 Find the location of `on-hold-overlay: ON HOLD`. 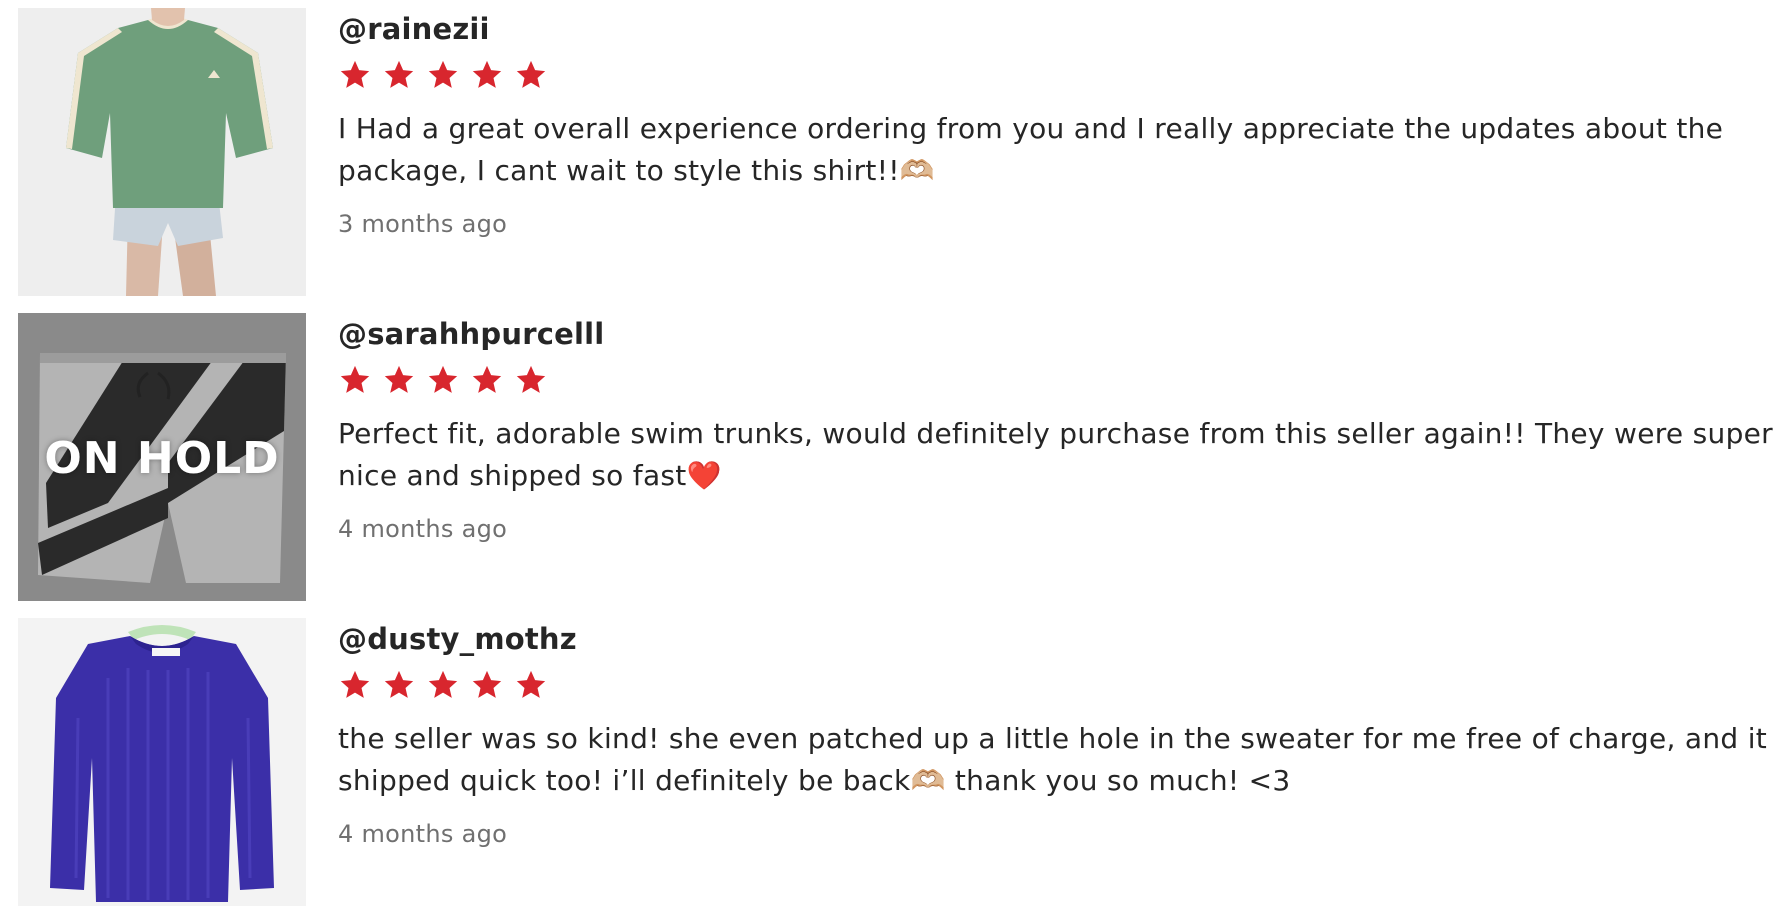

on-hold-overlay: ON HOLD is located at coordinates (162, 458).